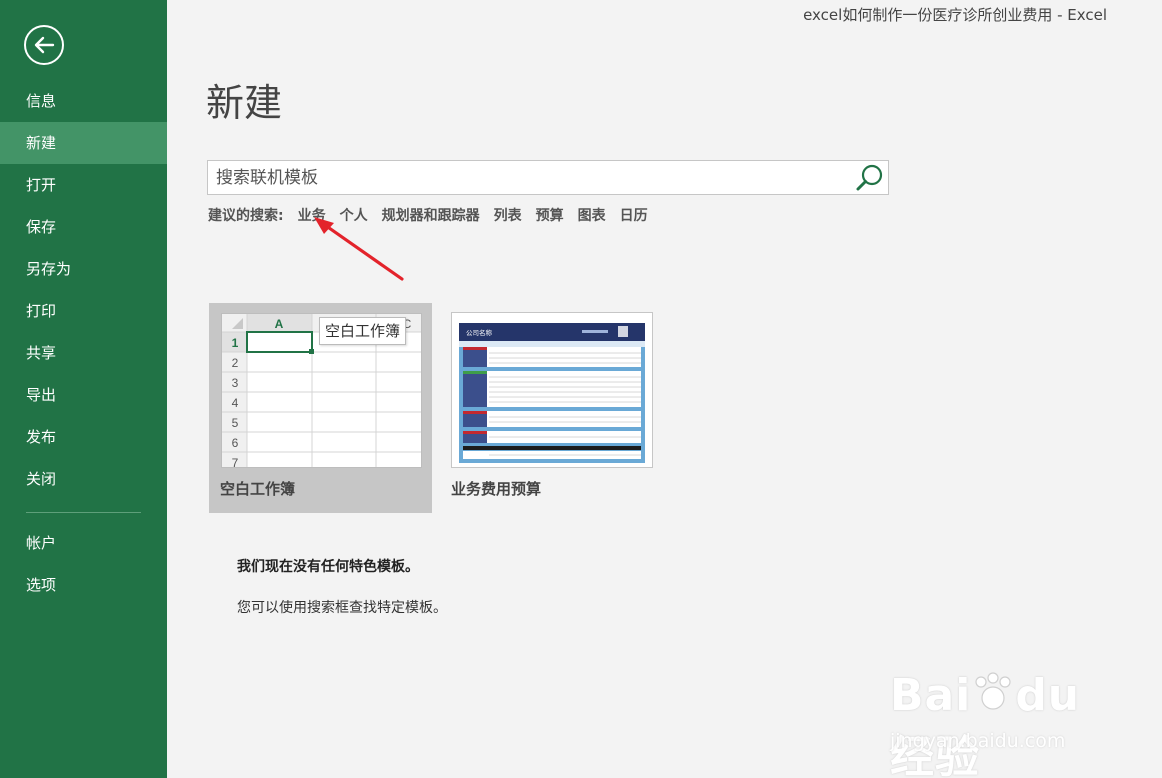  What do you see at coordinates (528, 177) in the screenshot?
I see `template-search-input` at bounding box center [528, 177].